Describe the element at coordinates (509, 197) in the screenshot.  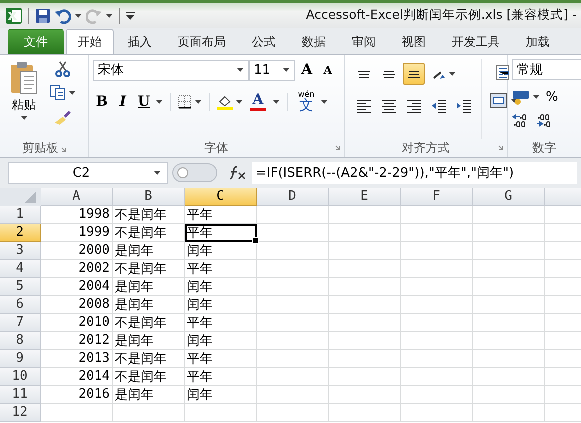
I see `column-header: G` at that location.